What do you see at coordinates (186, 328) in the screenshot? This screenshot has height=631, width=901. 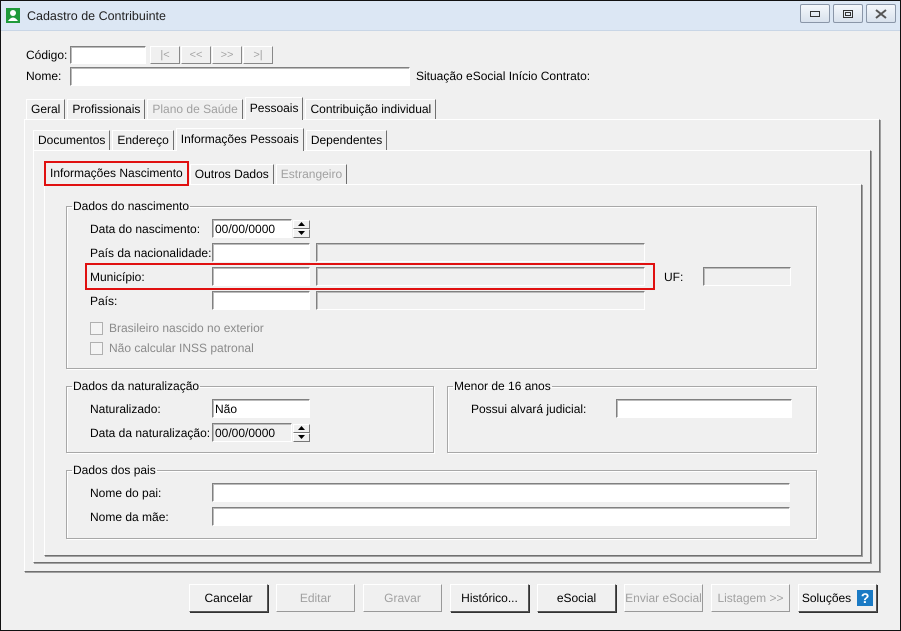 I see `checkbox-label: Brasileiro nascido no exterior` at bounding box center [186, 328].